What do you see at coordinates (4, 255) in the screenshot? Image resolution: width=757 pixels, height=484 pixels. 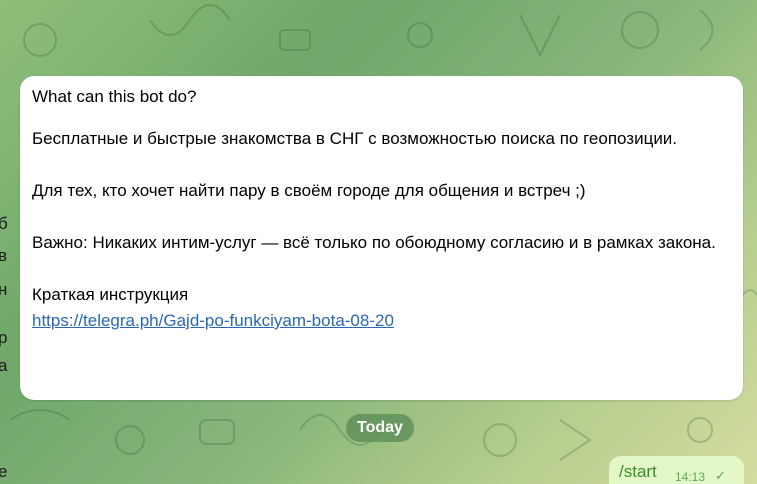 I see `left-fragment: в` at bounding box center [4, 255].